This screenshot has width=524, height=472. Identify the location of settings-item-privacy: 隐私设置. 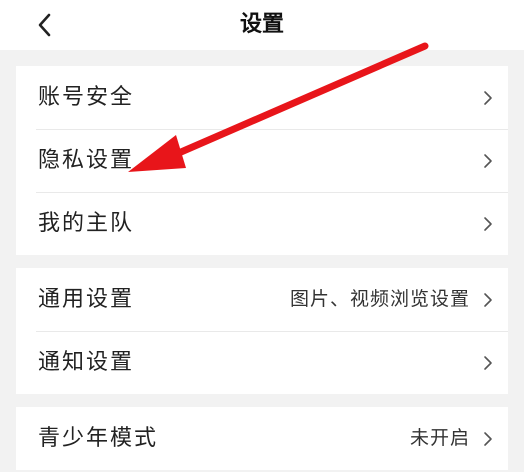
(262, 160).